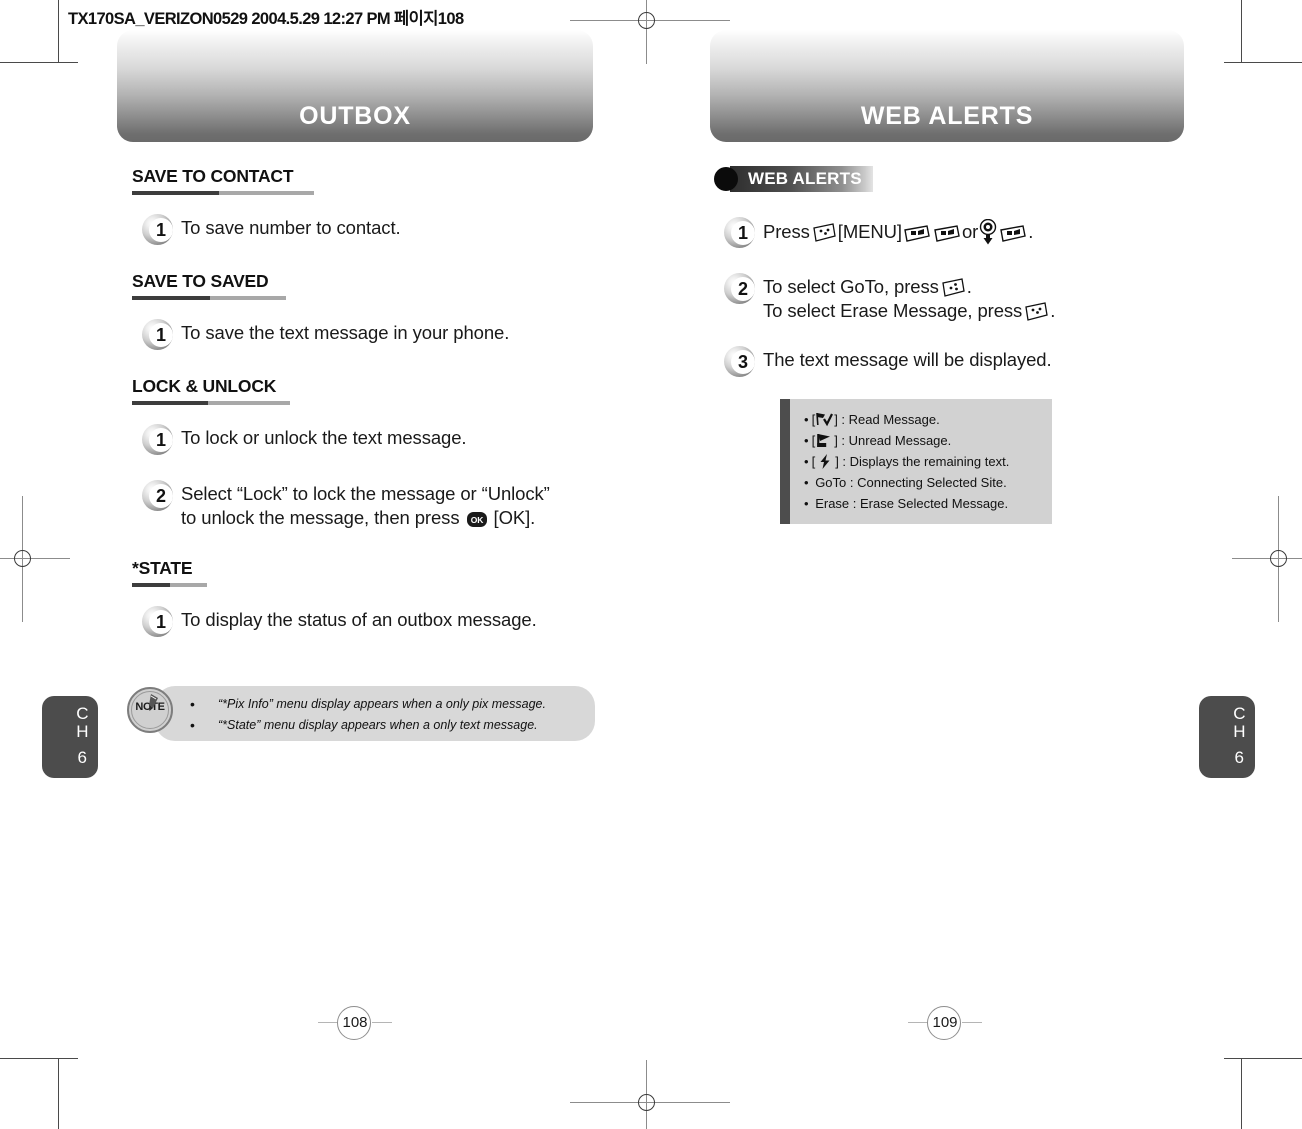 This screenshot has width=1302, height=1129. What do you see at coordinates (786, 231) in the screenshot?
I see `press-label: Press` at bounding box center [786, 231].